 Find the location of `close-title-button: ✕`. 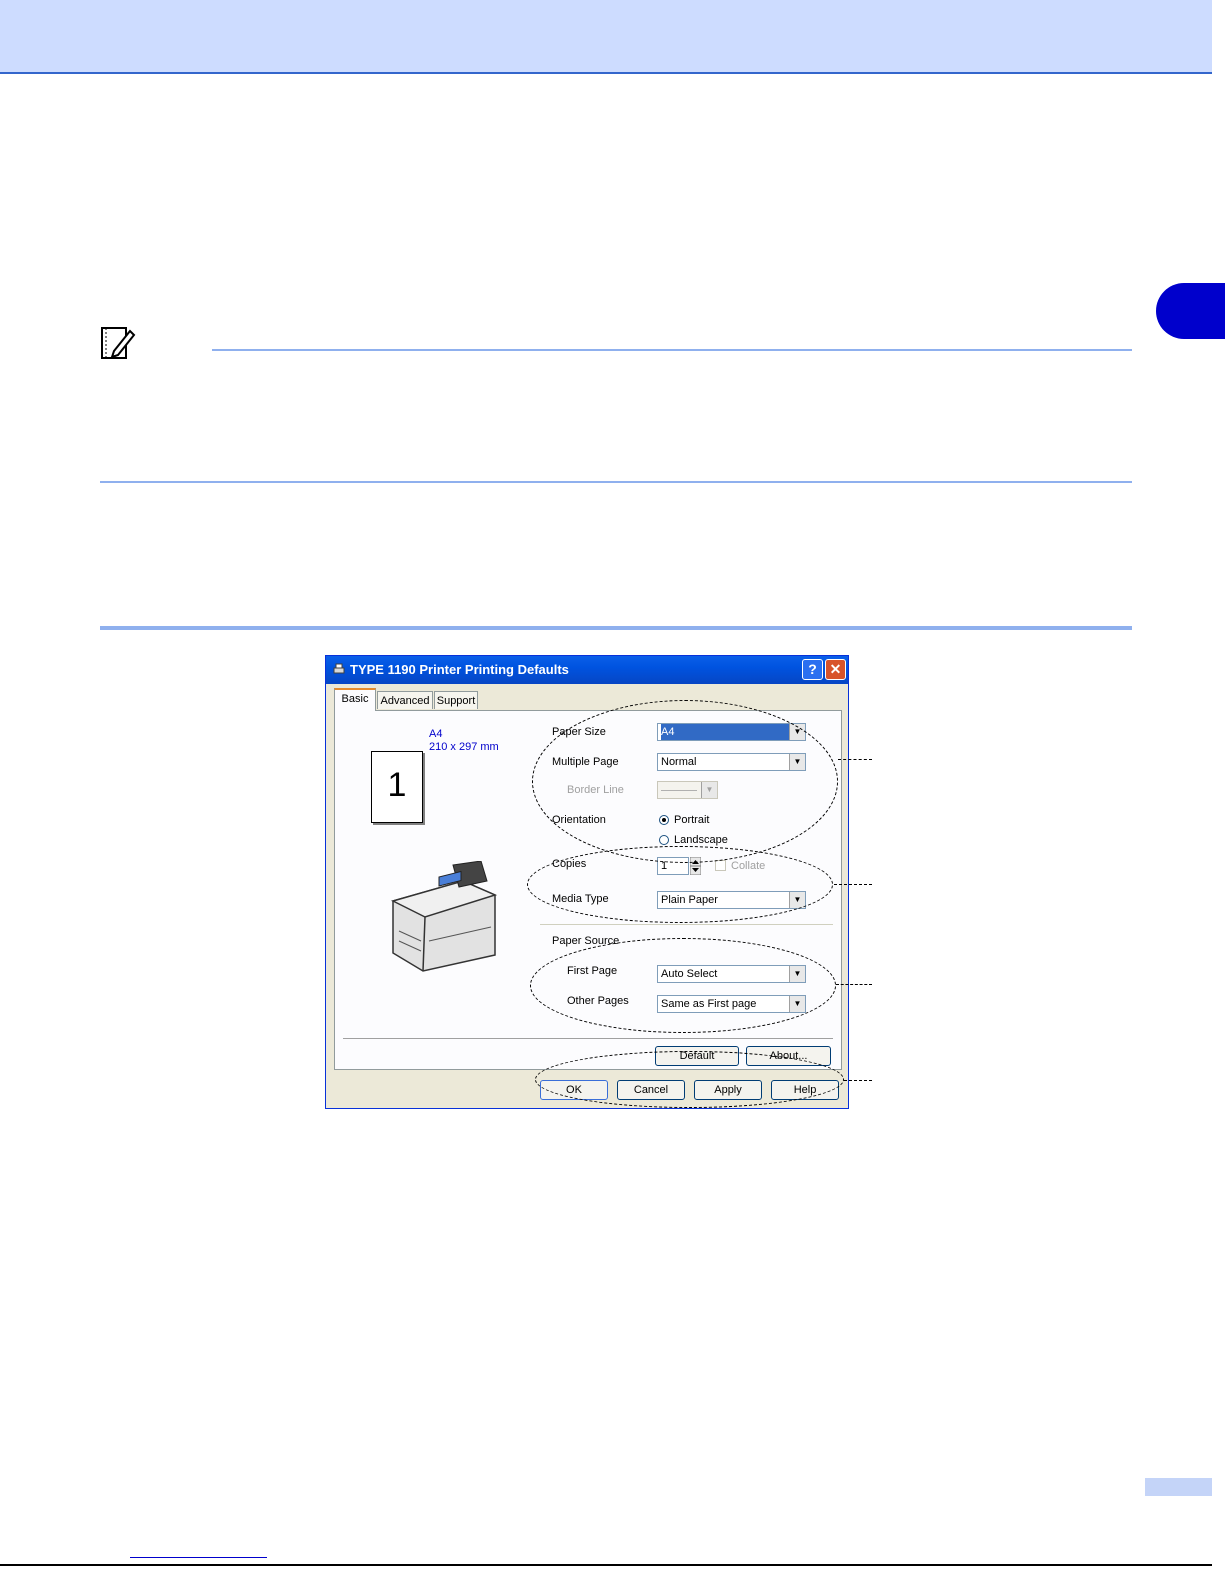

close-title-button: ✕ is located at coordinates (835, 669).